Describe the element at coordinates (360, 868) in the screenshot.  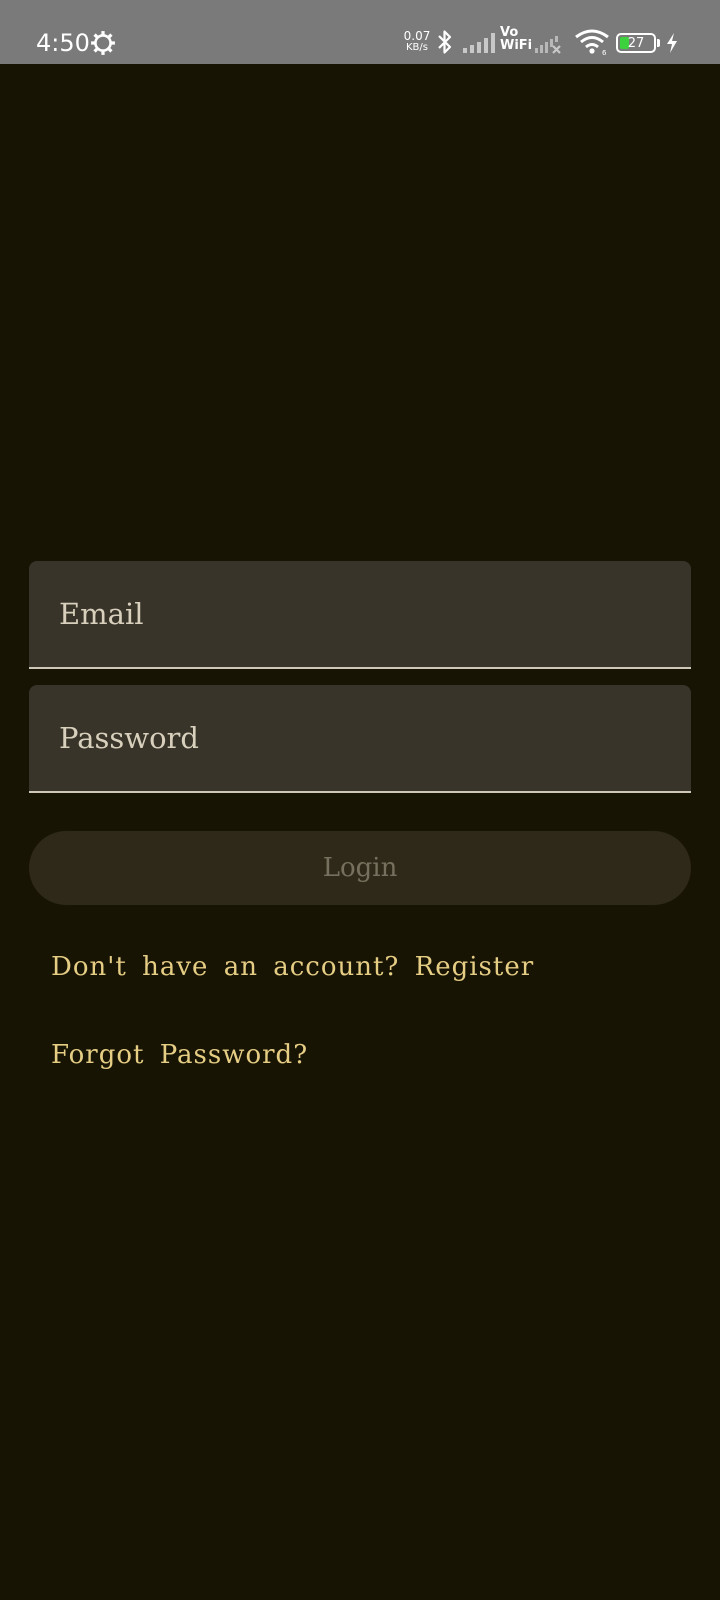
I see `login-button: Login` at that location.